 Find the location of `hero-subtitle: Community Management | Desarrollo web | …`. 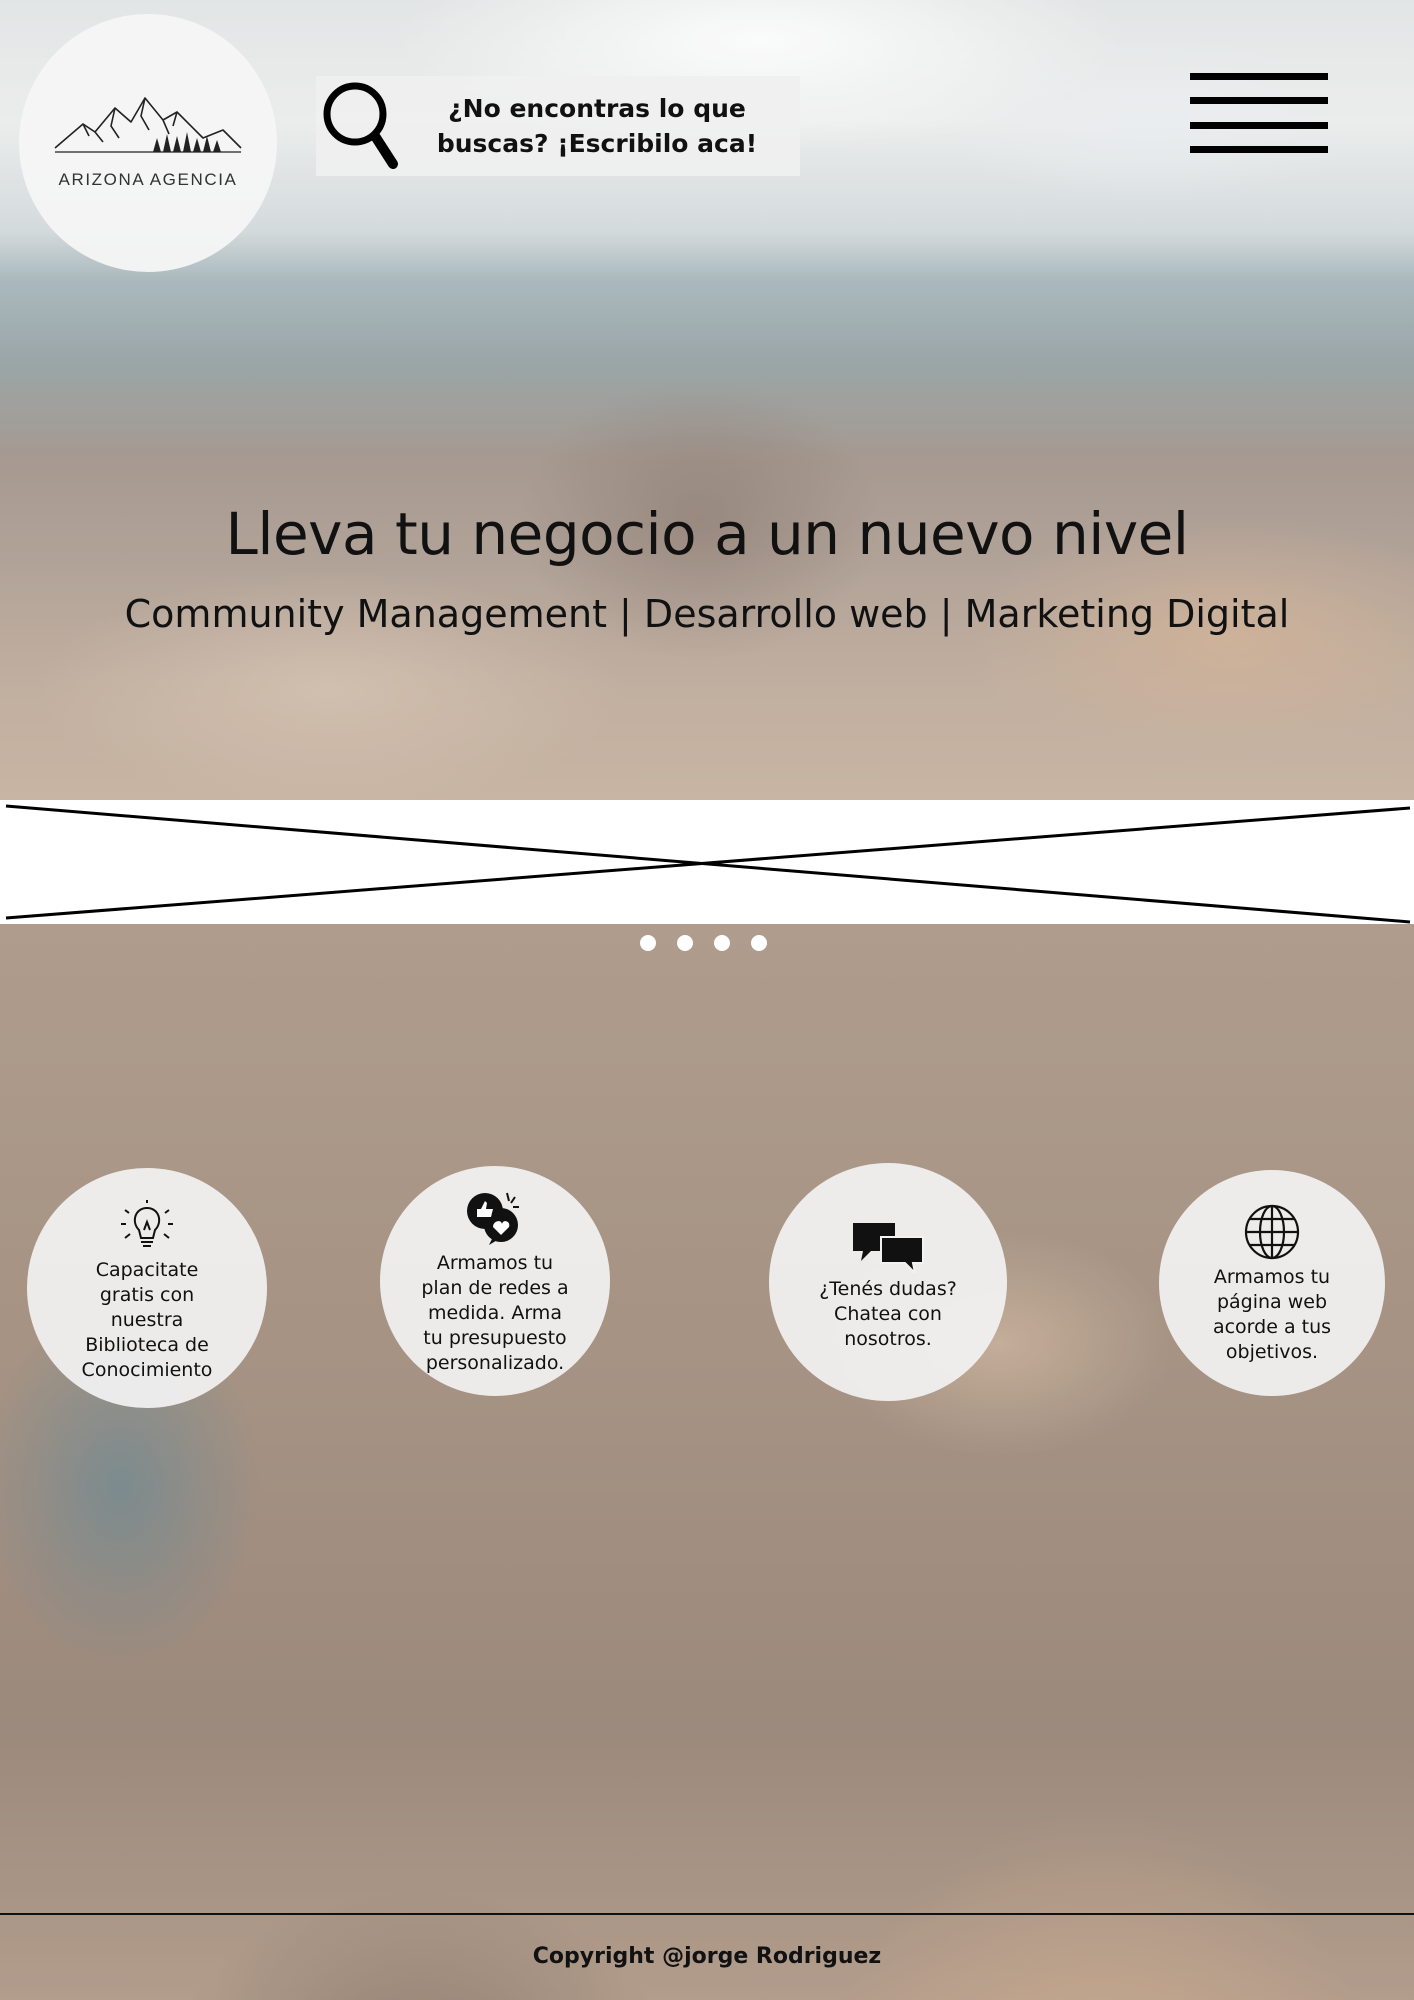

hero-subtitle: Community Management | Desarrollo web | … is located at coordinates (707, 614).